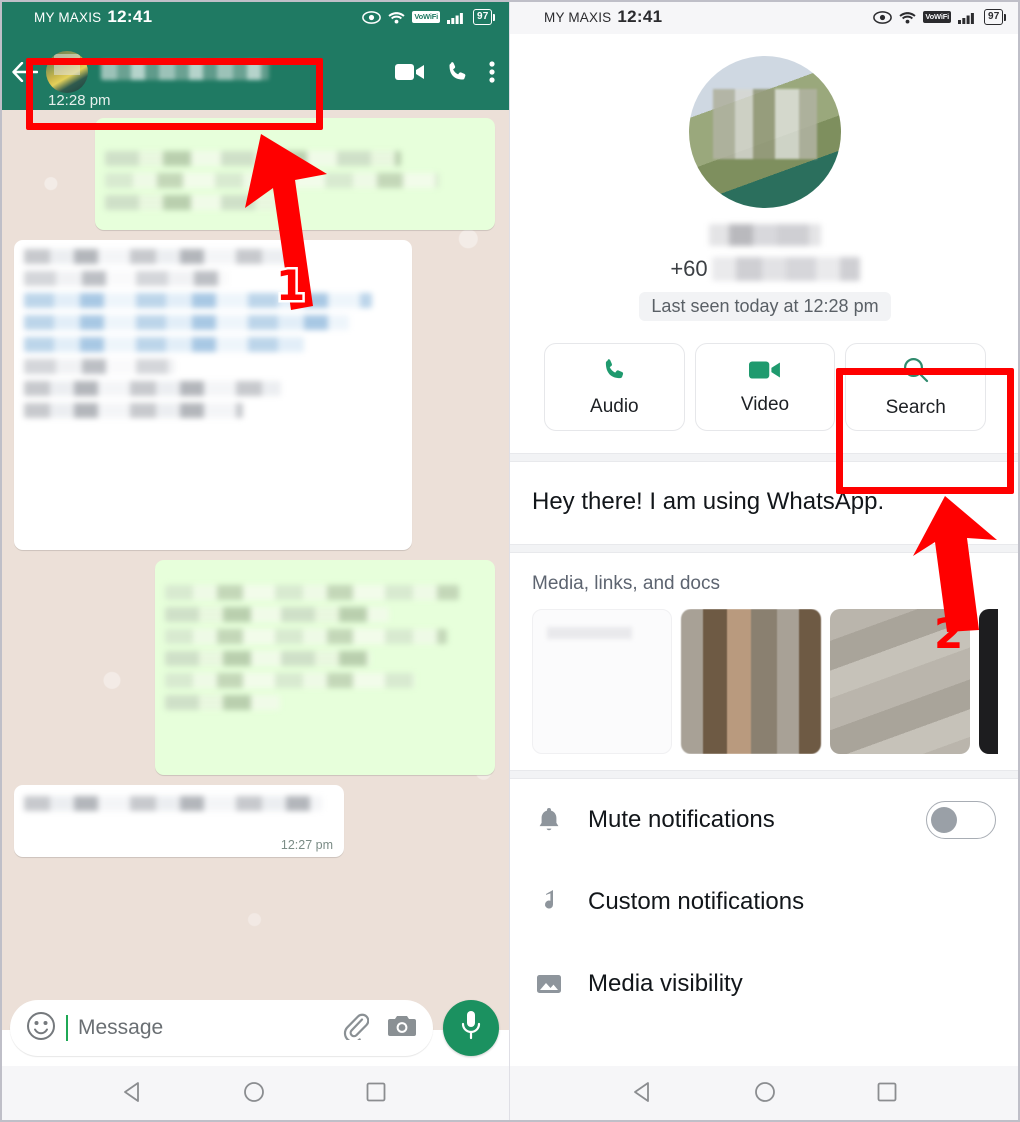 This screenshot has height=1122, width=1020. I want to click on about-status-text: Hey there! I am using WhatsApp., so click(708, 501).